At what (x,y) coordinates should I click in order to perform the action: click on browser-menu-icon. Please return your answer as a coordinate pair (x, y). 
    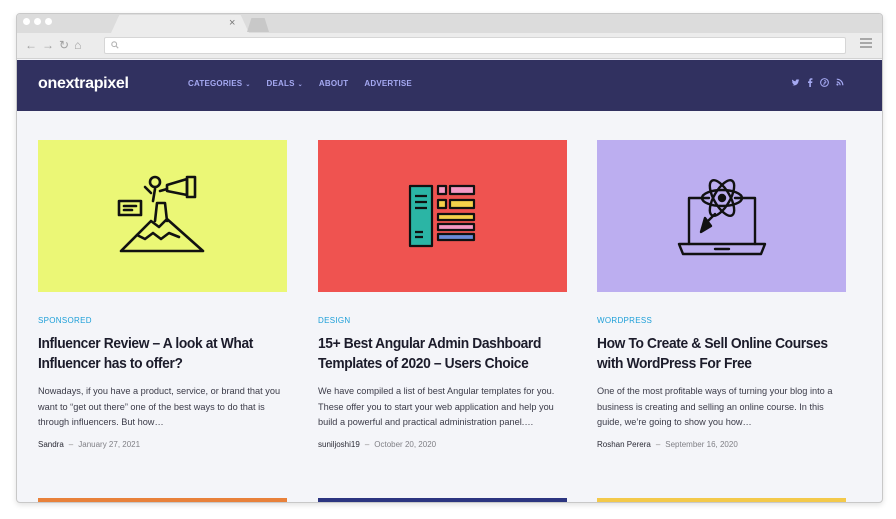
    Looking at the image, I should click on (866, 44).